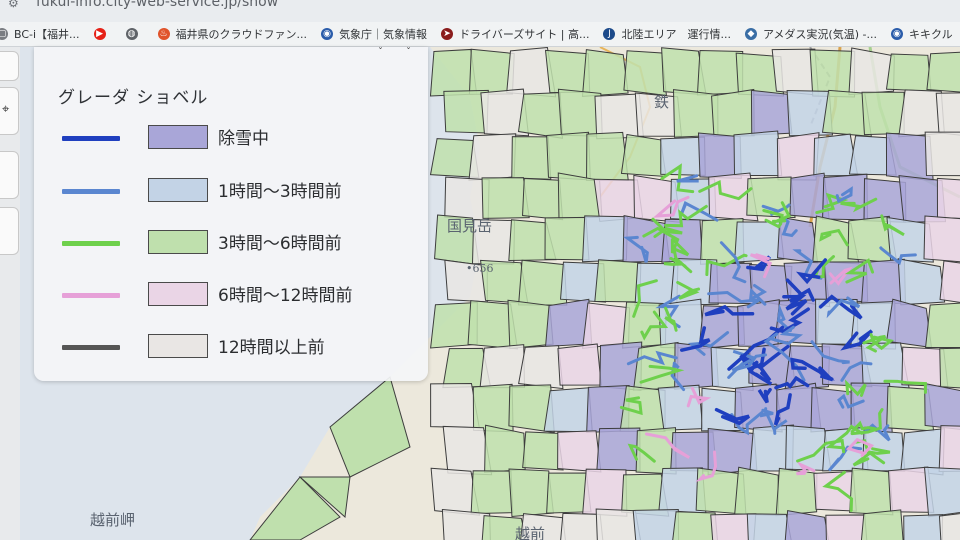 This screenshot has width=960, height=540. Describe the element at coordinates (133, 98) in the screenshot. I see `legend-title: グレーダ ショベル` at that location.